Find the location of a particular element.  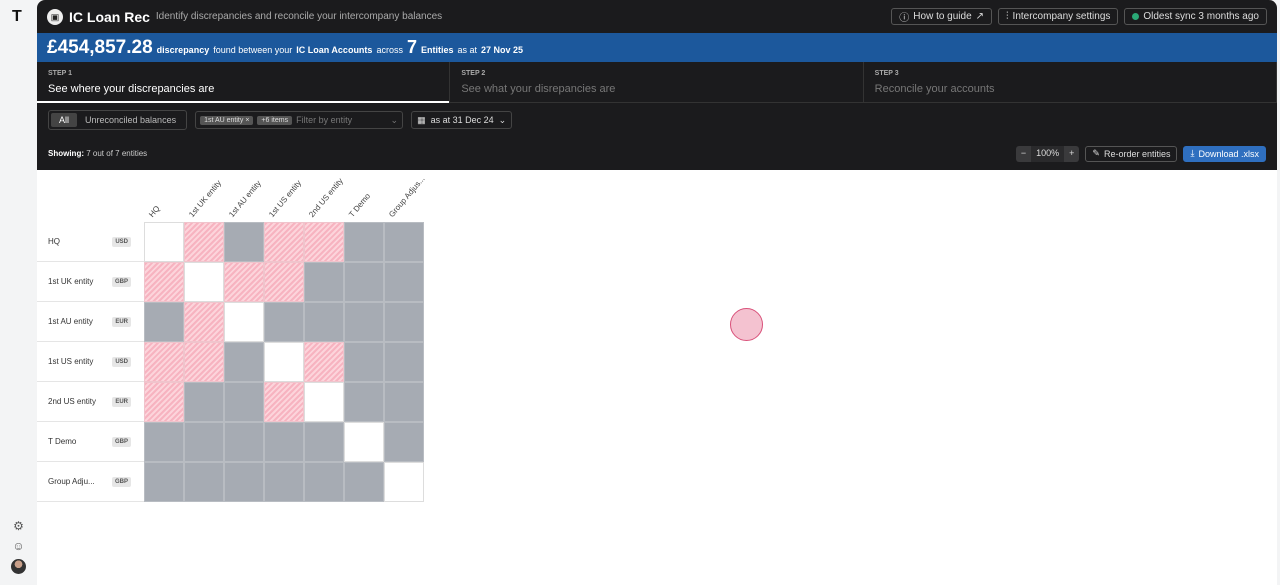

chip-label: 1st AU entity is located at coordinates (224, 120).